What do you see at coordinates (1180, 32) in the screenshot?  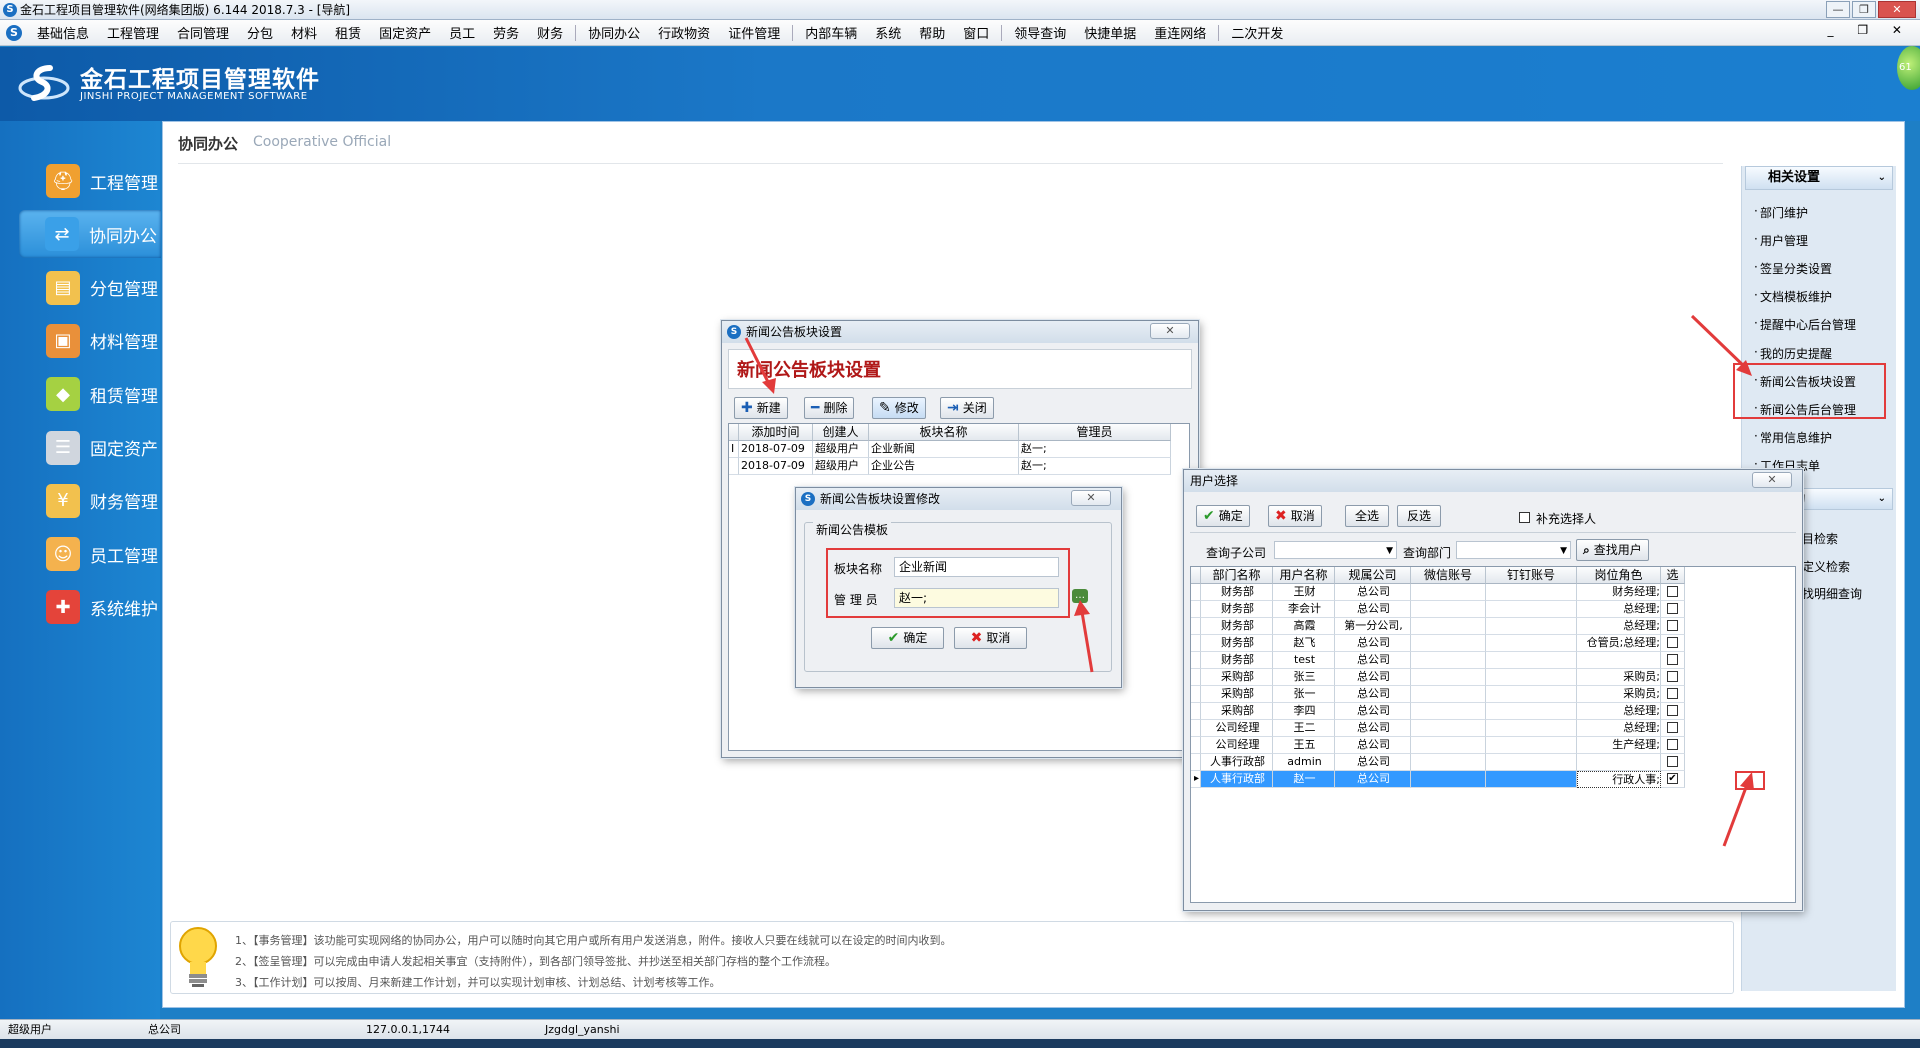 I see `menu-item: 重连网络` at bounding box center [1180, 32].